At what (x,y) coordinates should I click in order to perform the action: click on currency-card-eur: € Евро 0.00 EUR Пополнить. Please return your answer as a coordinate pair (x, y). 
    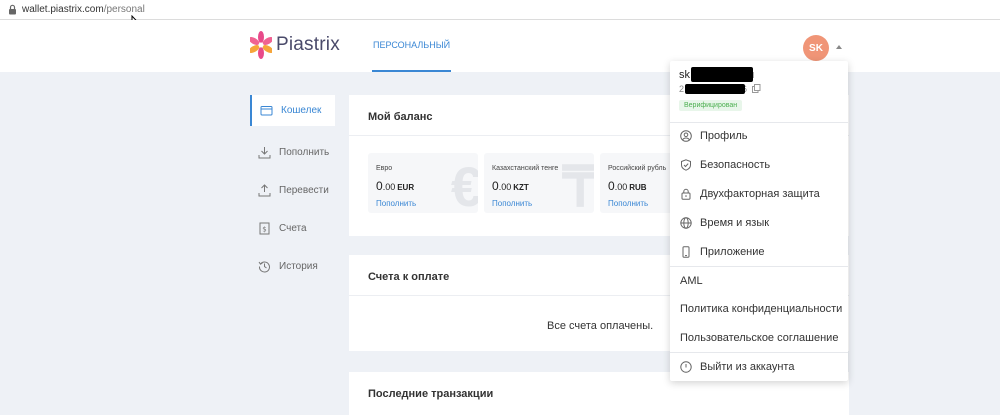
    Looking at the image, I should click on (423, 183).